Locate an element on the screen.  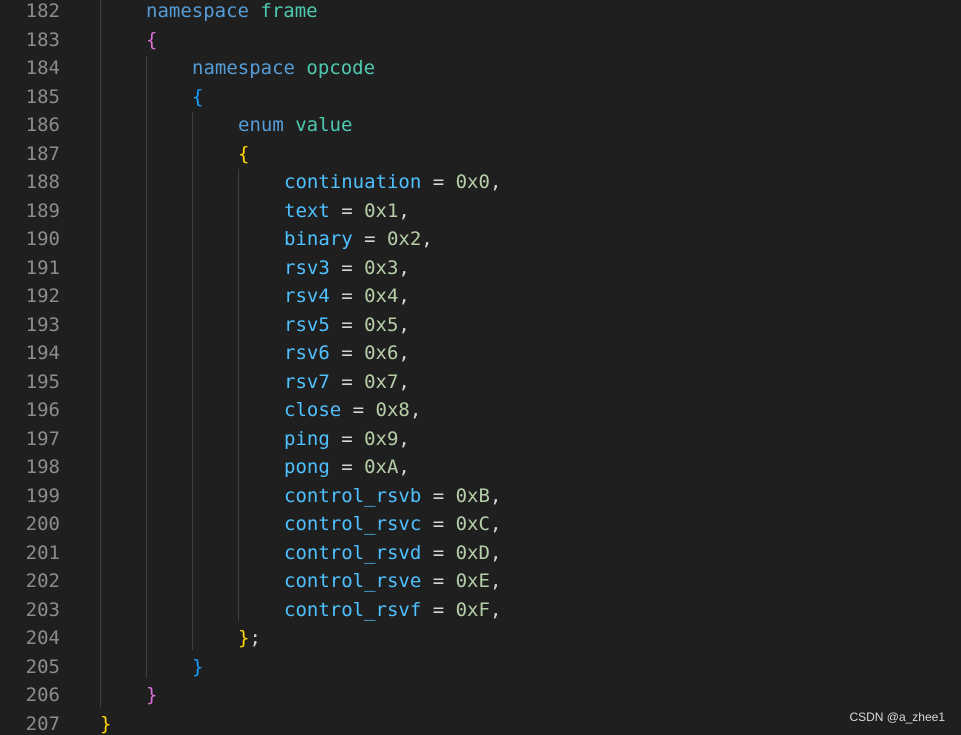
code-token: ping is located at coordinates (307, 438).